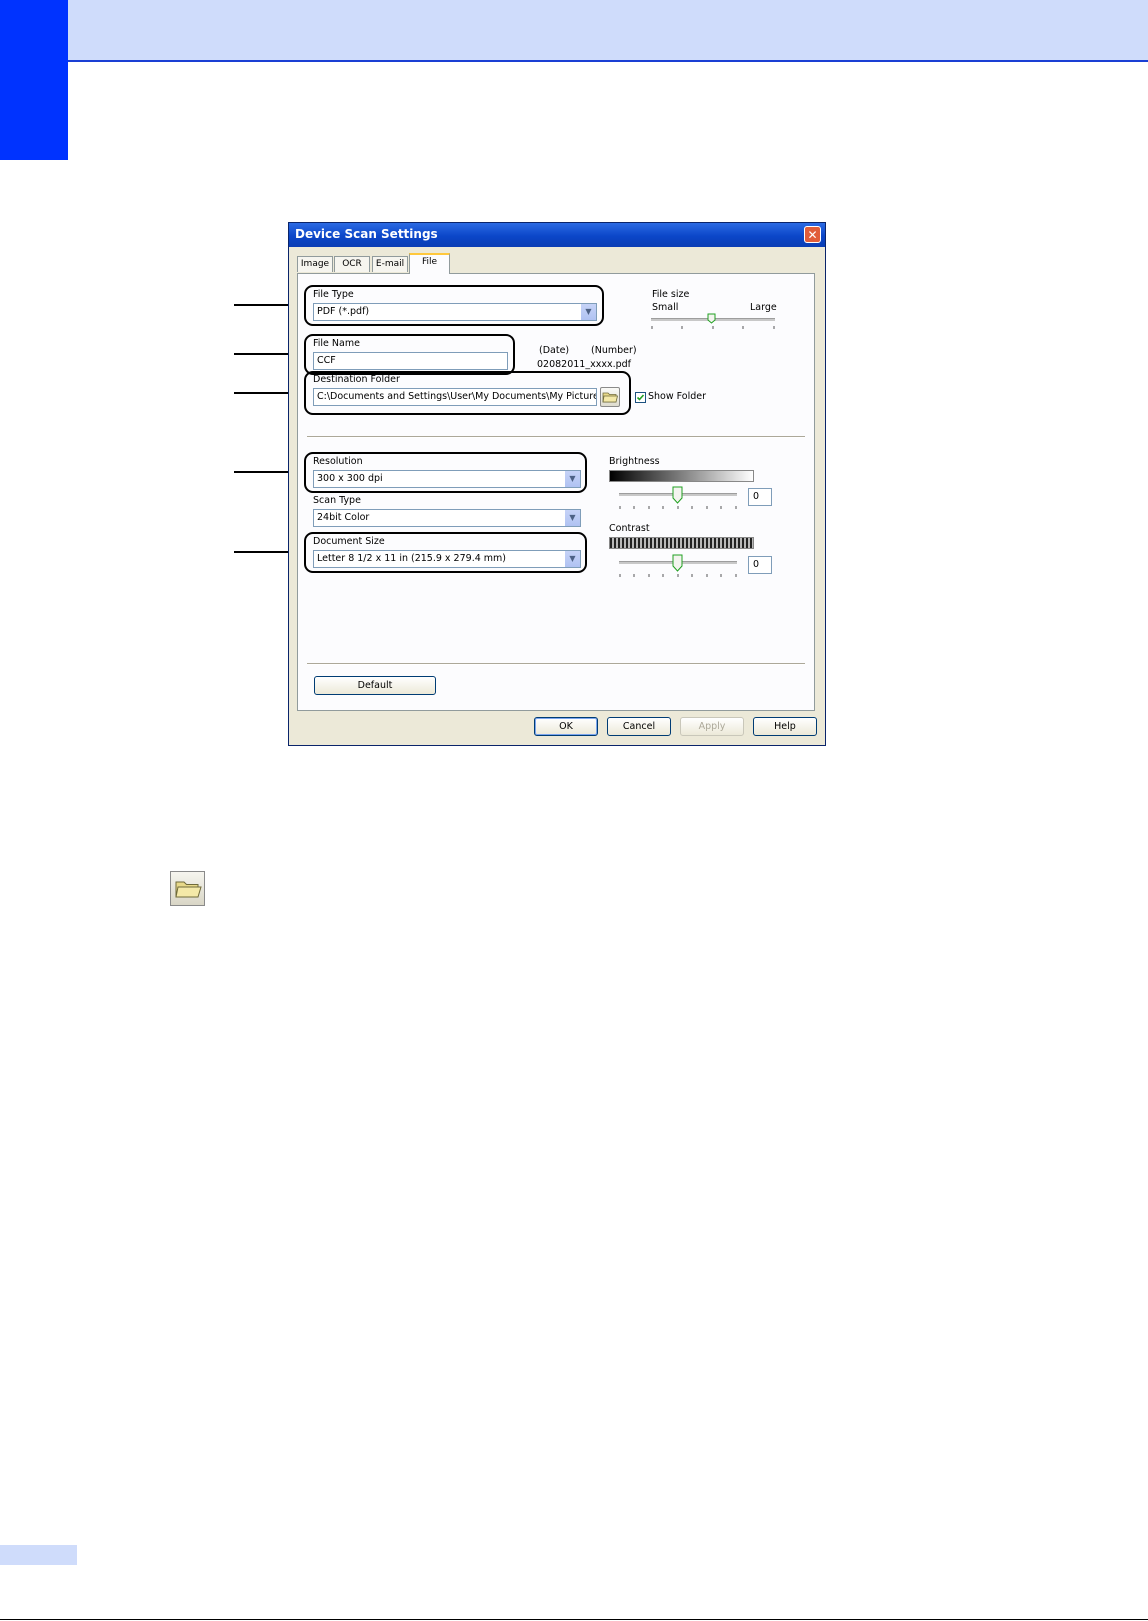  I want to click on contrast-pattern, so click(681, 543).